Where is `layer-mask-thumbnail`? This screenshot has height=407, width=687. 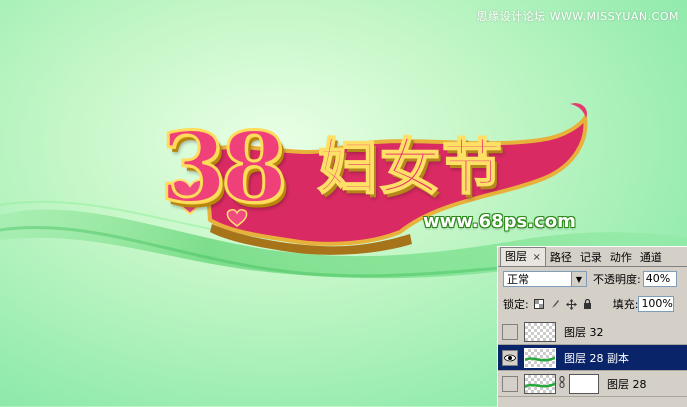 layer-mask-thumbnail is located at coordinates (584, 383).